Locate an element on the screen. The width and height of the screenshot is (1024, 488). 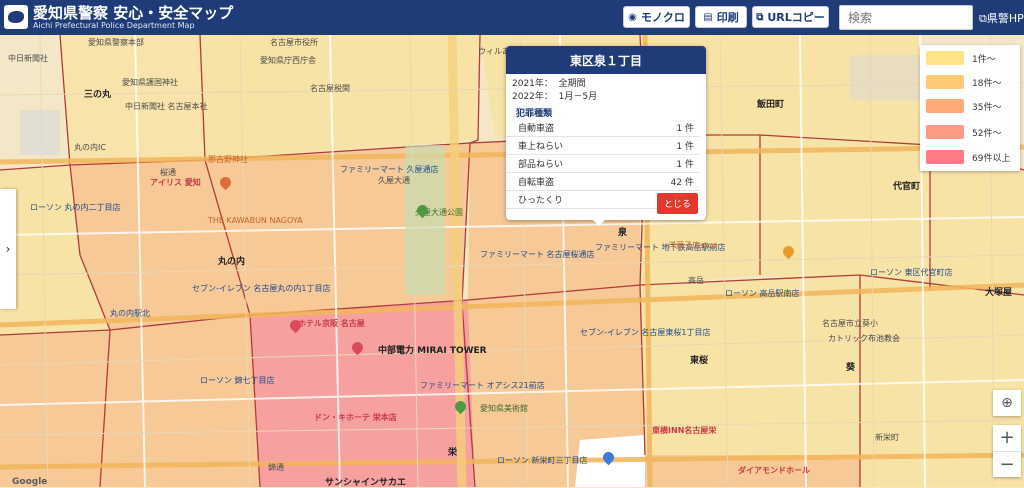
map-label: 代官町 is located at coordinates (907, 187).